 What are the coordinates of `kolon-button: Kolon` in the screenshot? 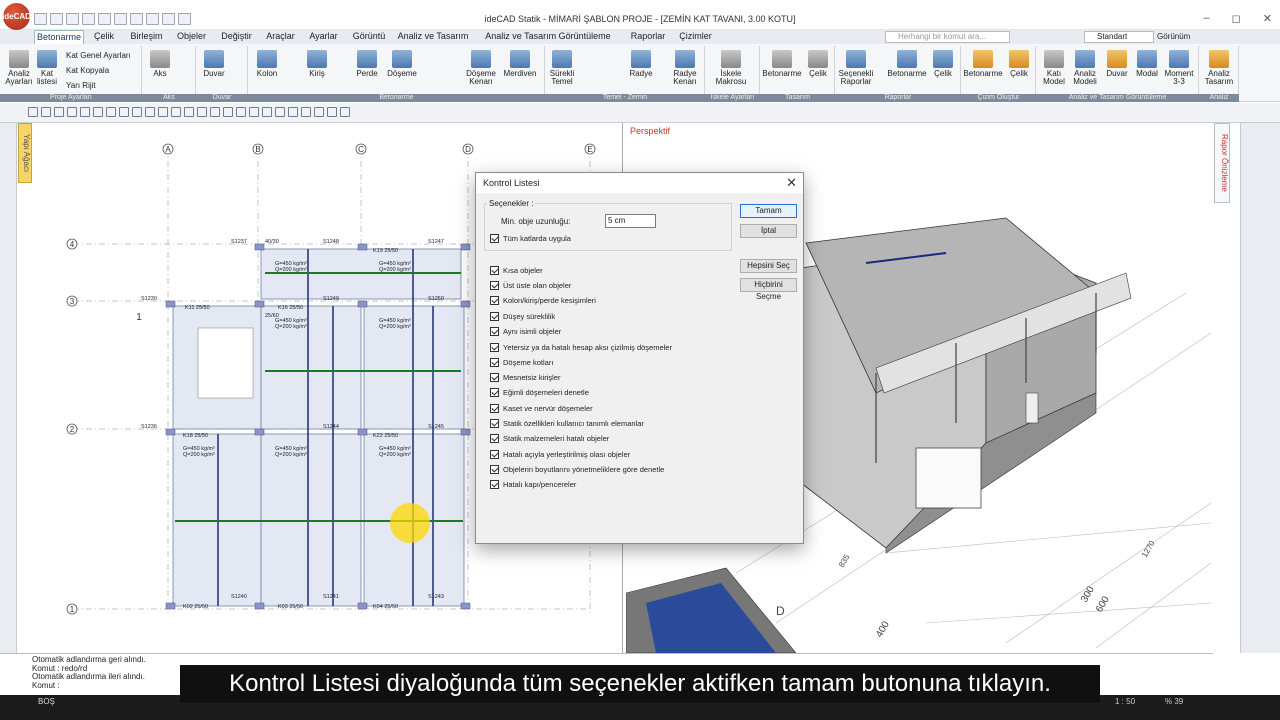 It's located at (267, 64).